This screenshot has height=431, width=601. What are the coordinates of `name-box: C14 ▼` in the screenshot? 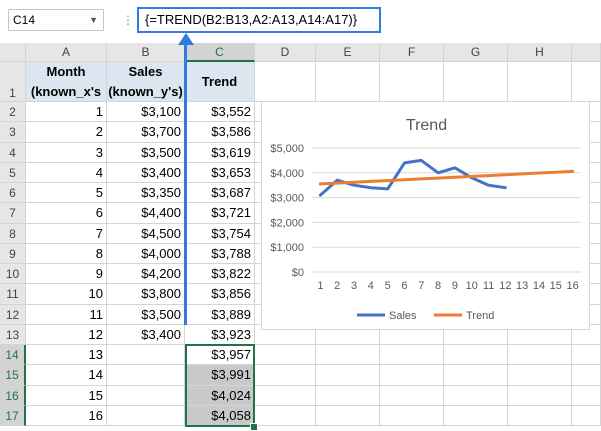 It's located at (56, 20).